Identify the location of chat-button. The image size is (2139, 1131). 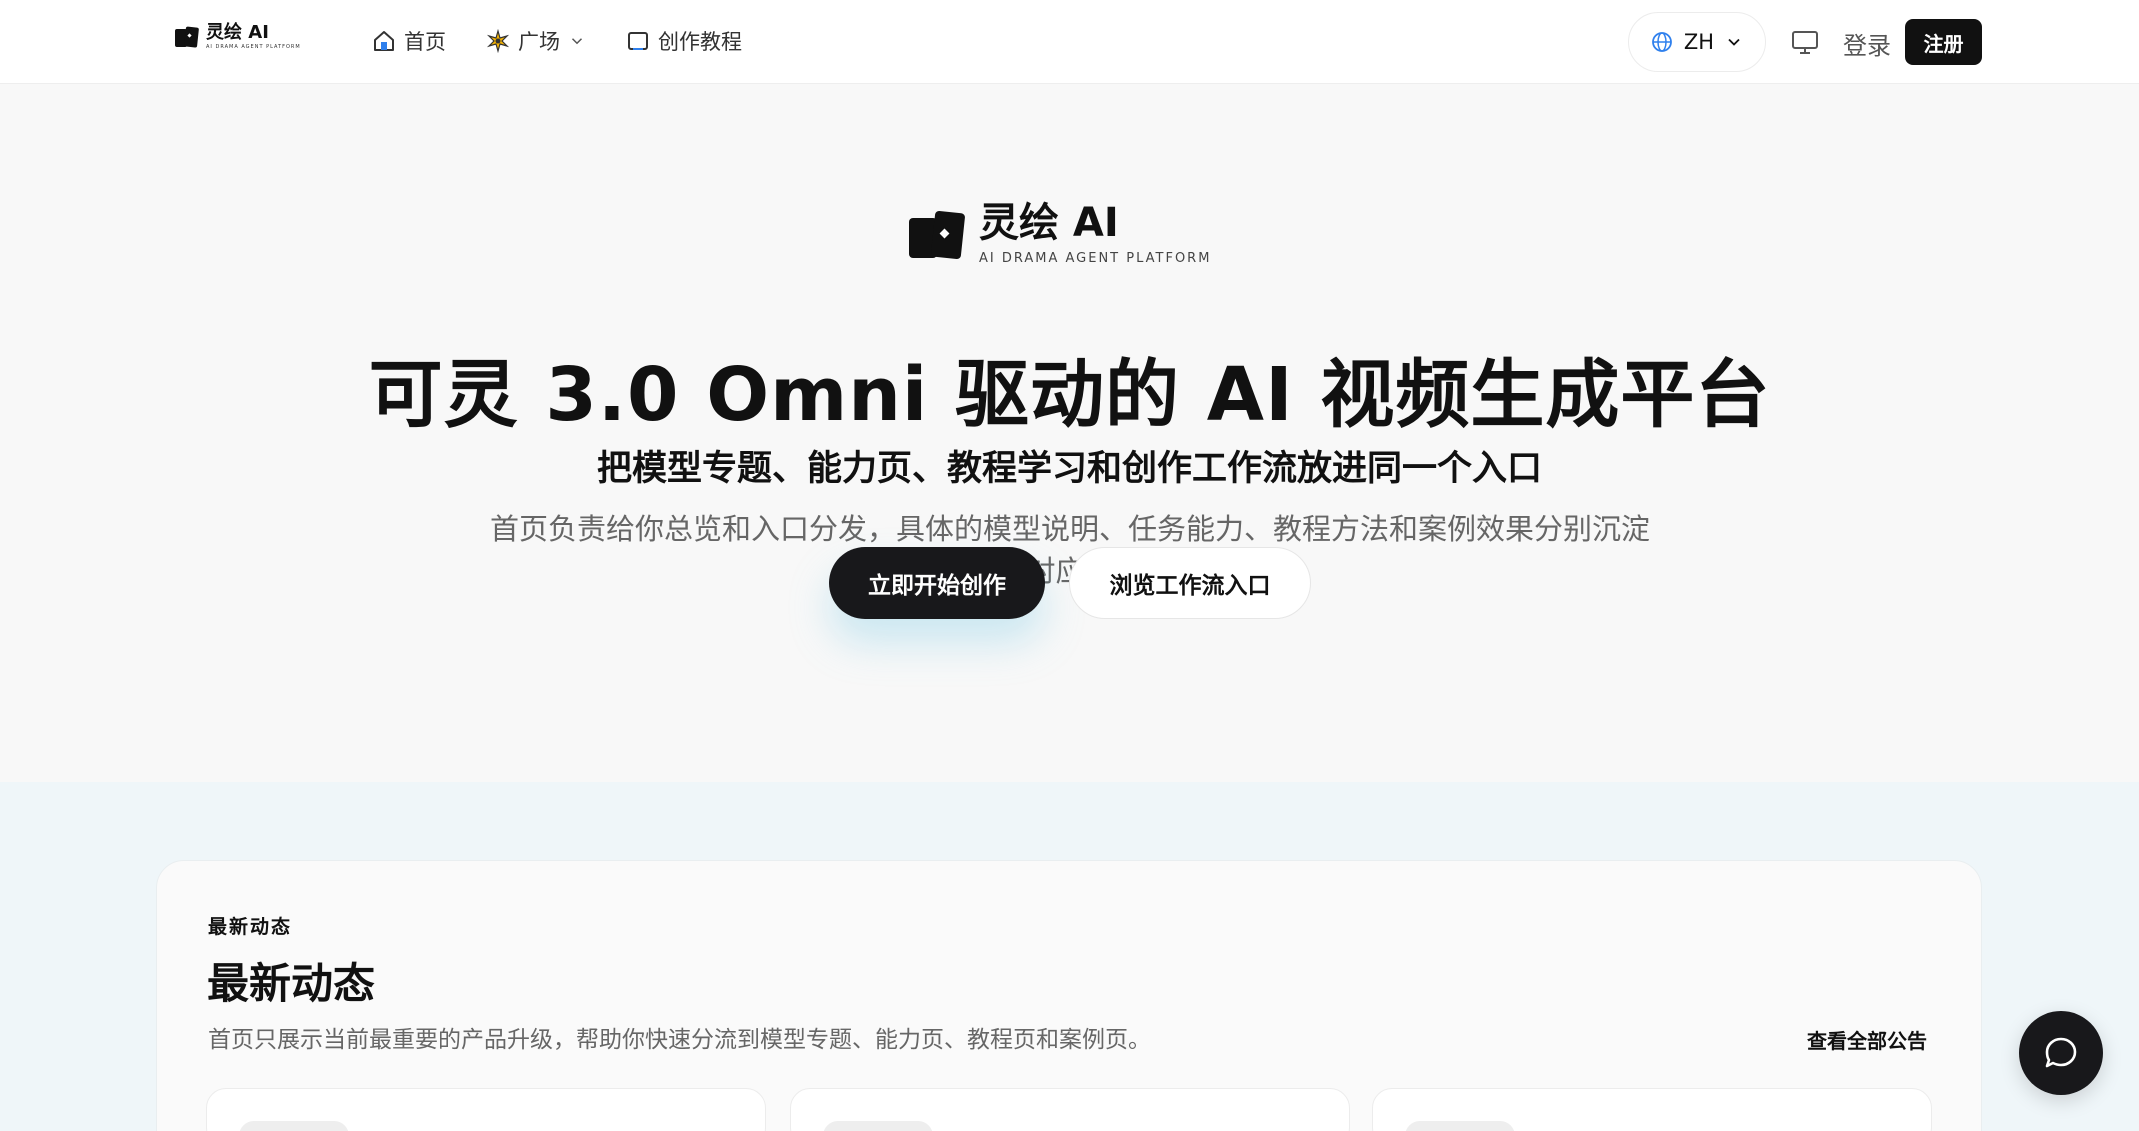
(2061, 1053).